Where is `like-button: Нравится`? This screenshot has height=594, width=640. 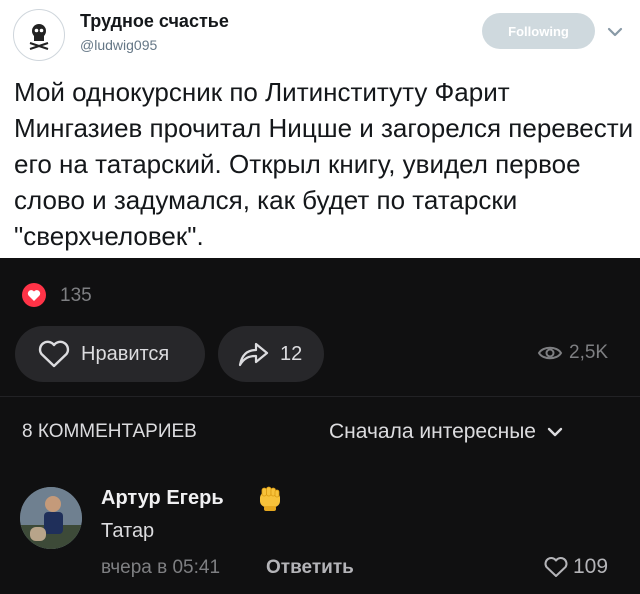 like-button: Нравится is located at coordinates (110, 354).